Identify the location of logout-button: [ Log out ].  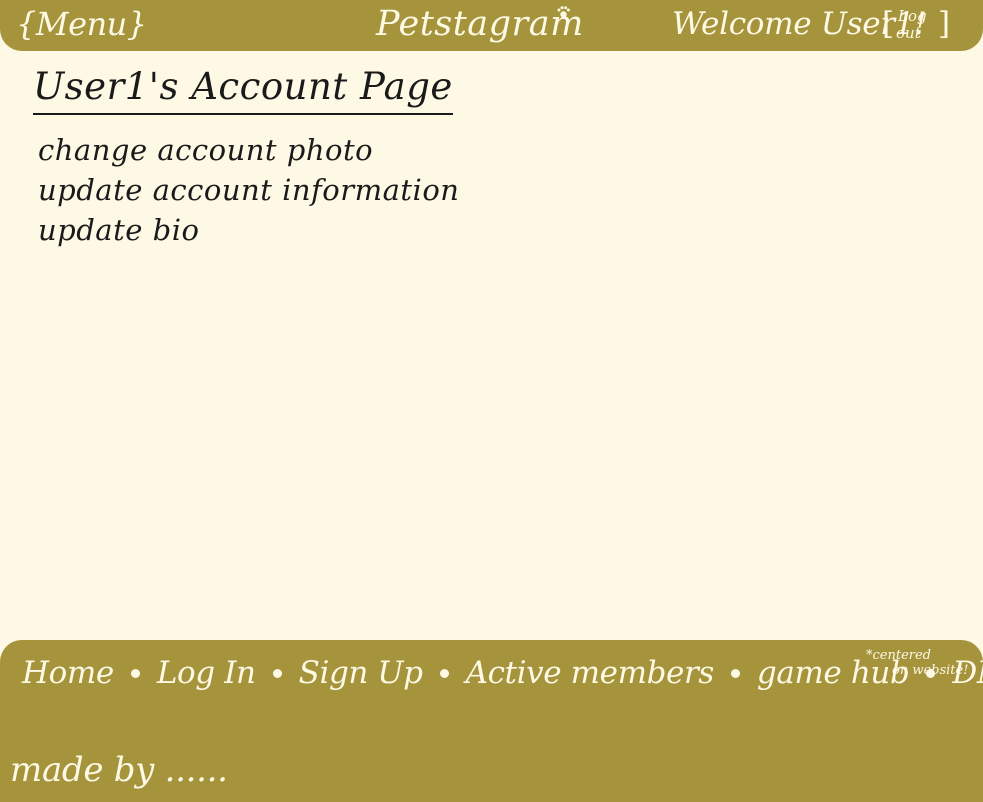
(916, 25).